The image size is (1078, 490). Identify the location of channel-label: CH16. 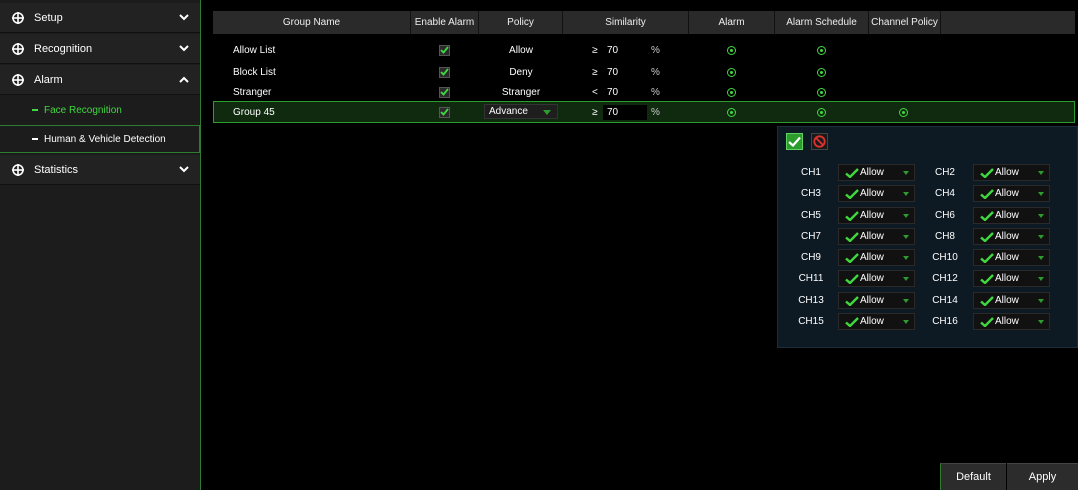
(945, 321).